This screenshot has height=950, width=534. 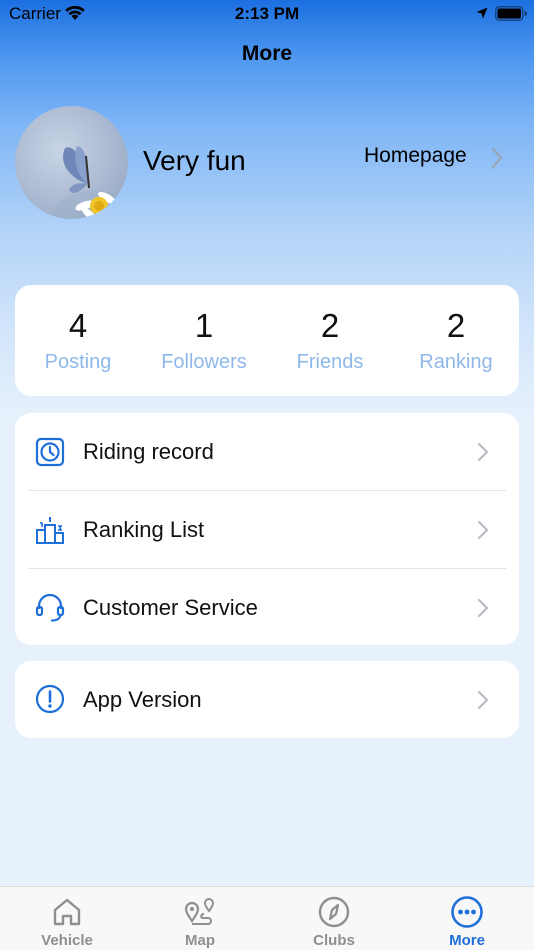 What do you see at coordinates (267, 608) in the screenshot?
I see `menu-item-customer-service: Customer Service` at bounding box center [267, 608].